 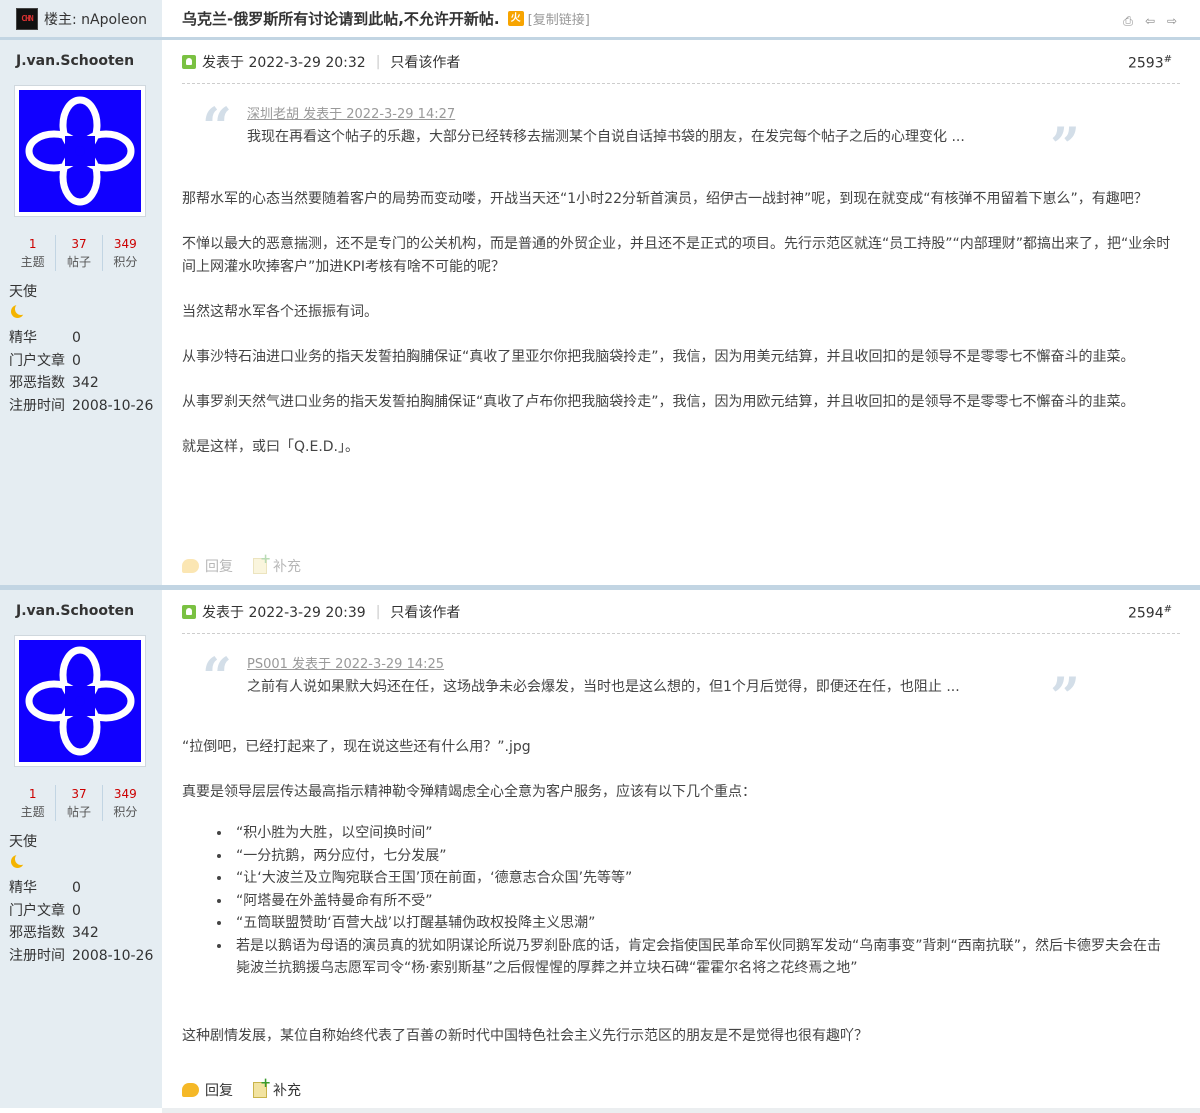 I want to click on post-meta: 发表于 2022-3-29 20:39 | 只看该作者 2594#, so click(x=681, y=612).